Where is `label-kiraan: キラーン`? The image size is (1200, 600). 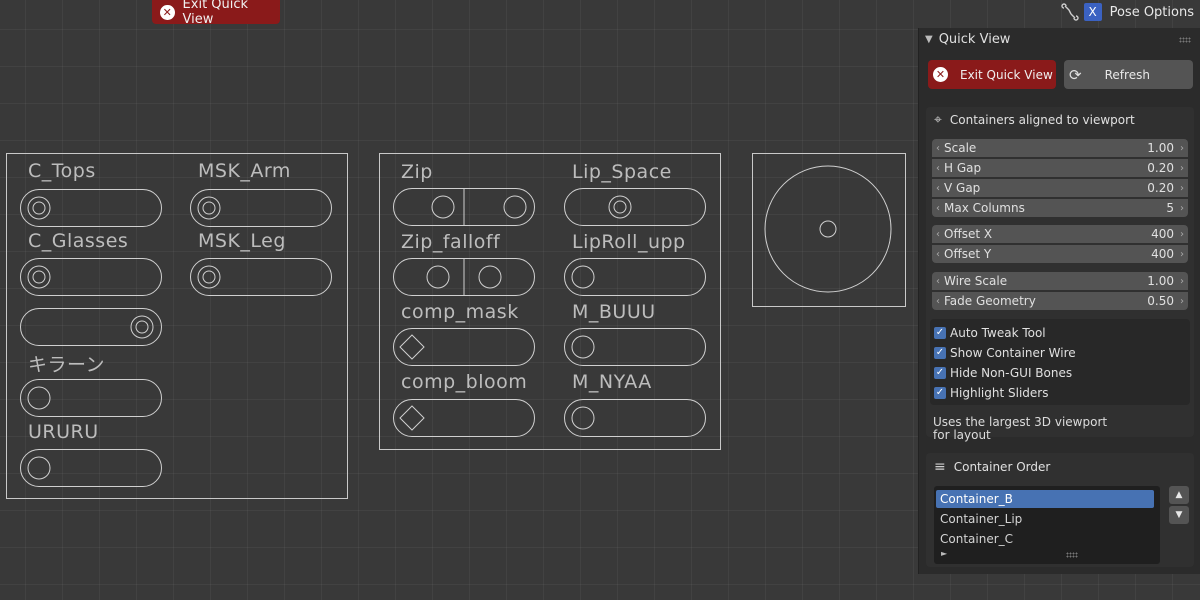 label-kiraan: キラーン is located at coordinates (67, 365).